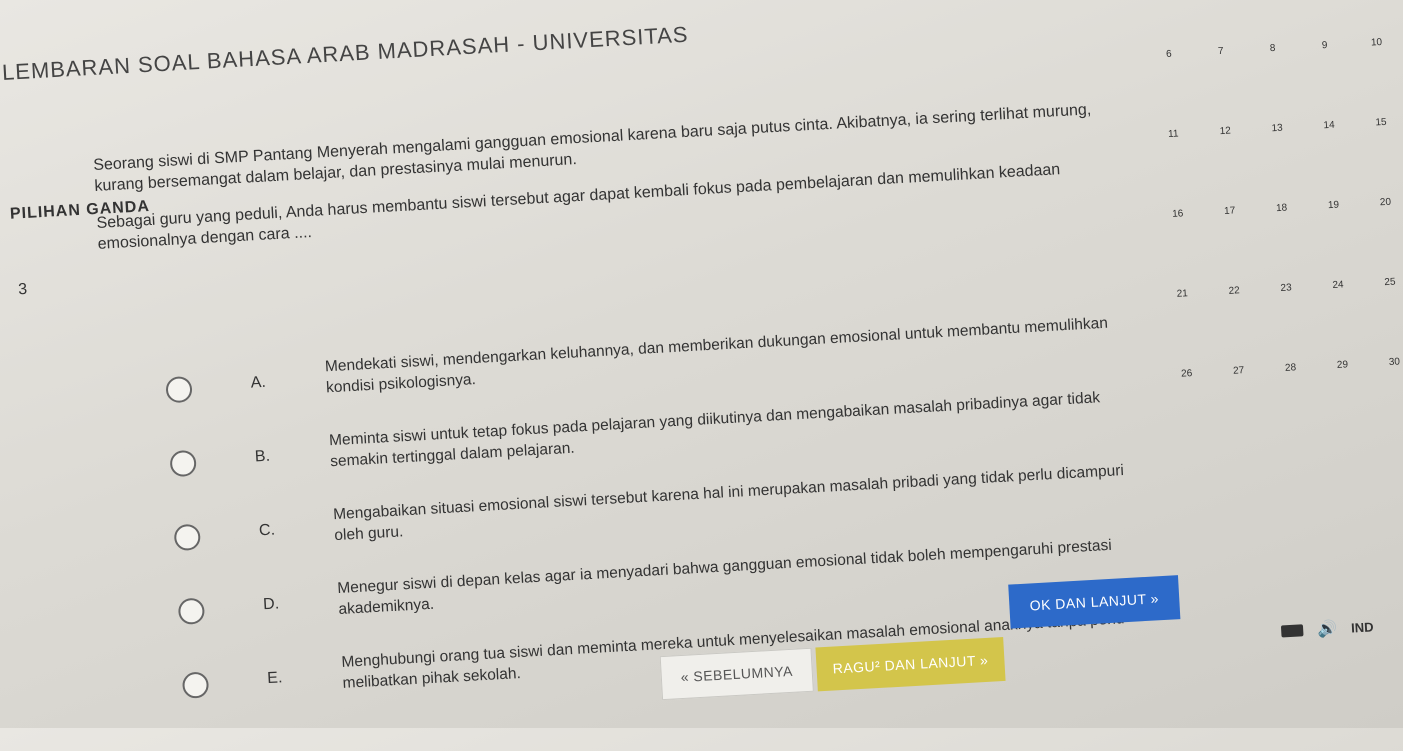  I want to click on nav-number-10: 10, so click(1376, 42).